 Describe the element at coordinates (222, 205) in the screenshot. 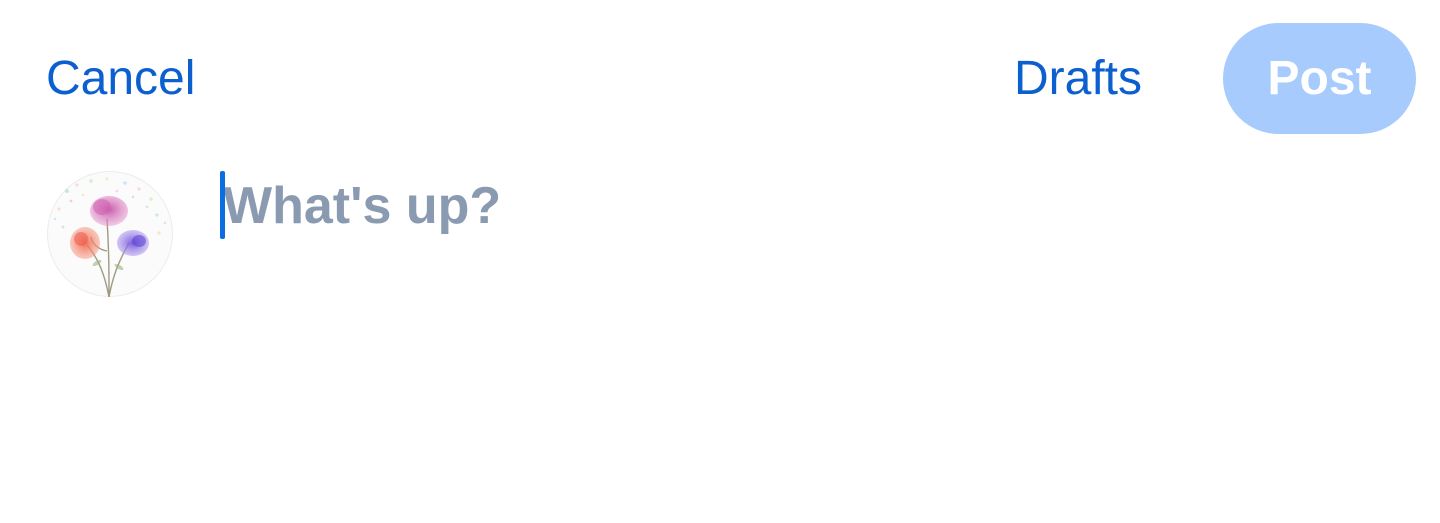

I see `text-caret` at that location.